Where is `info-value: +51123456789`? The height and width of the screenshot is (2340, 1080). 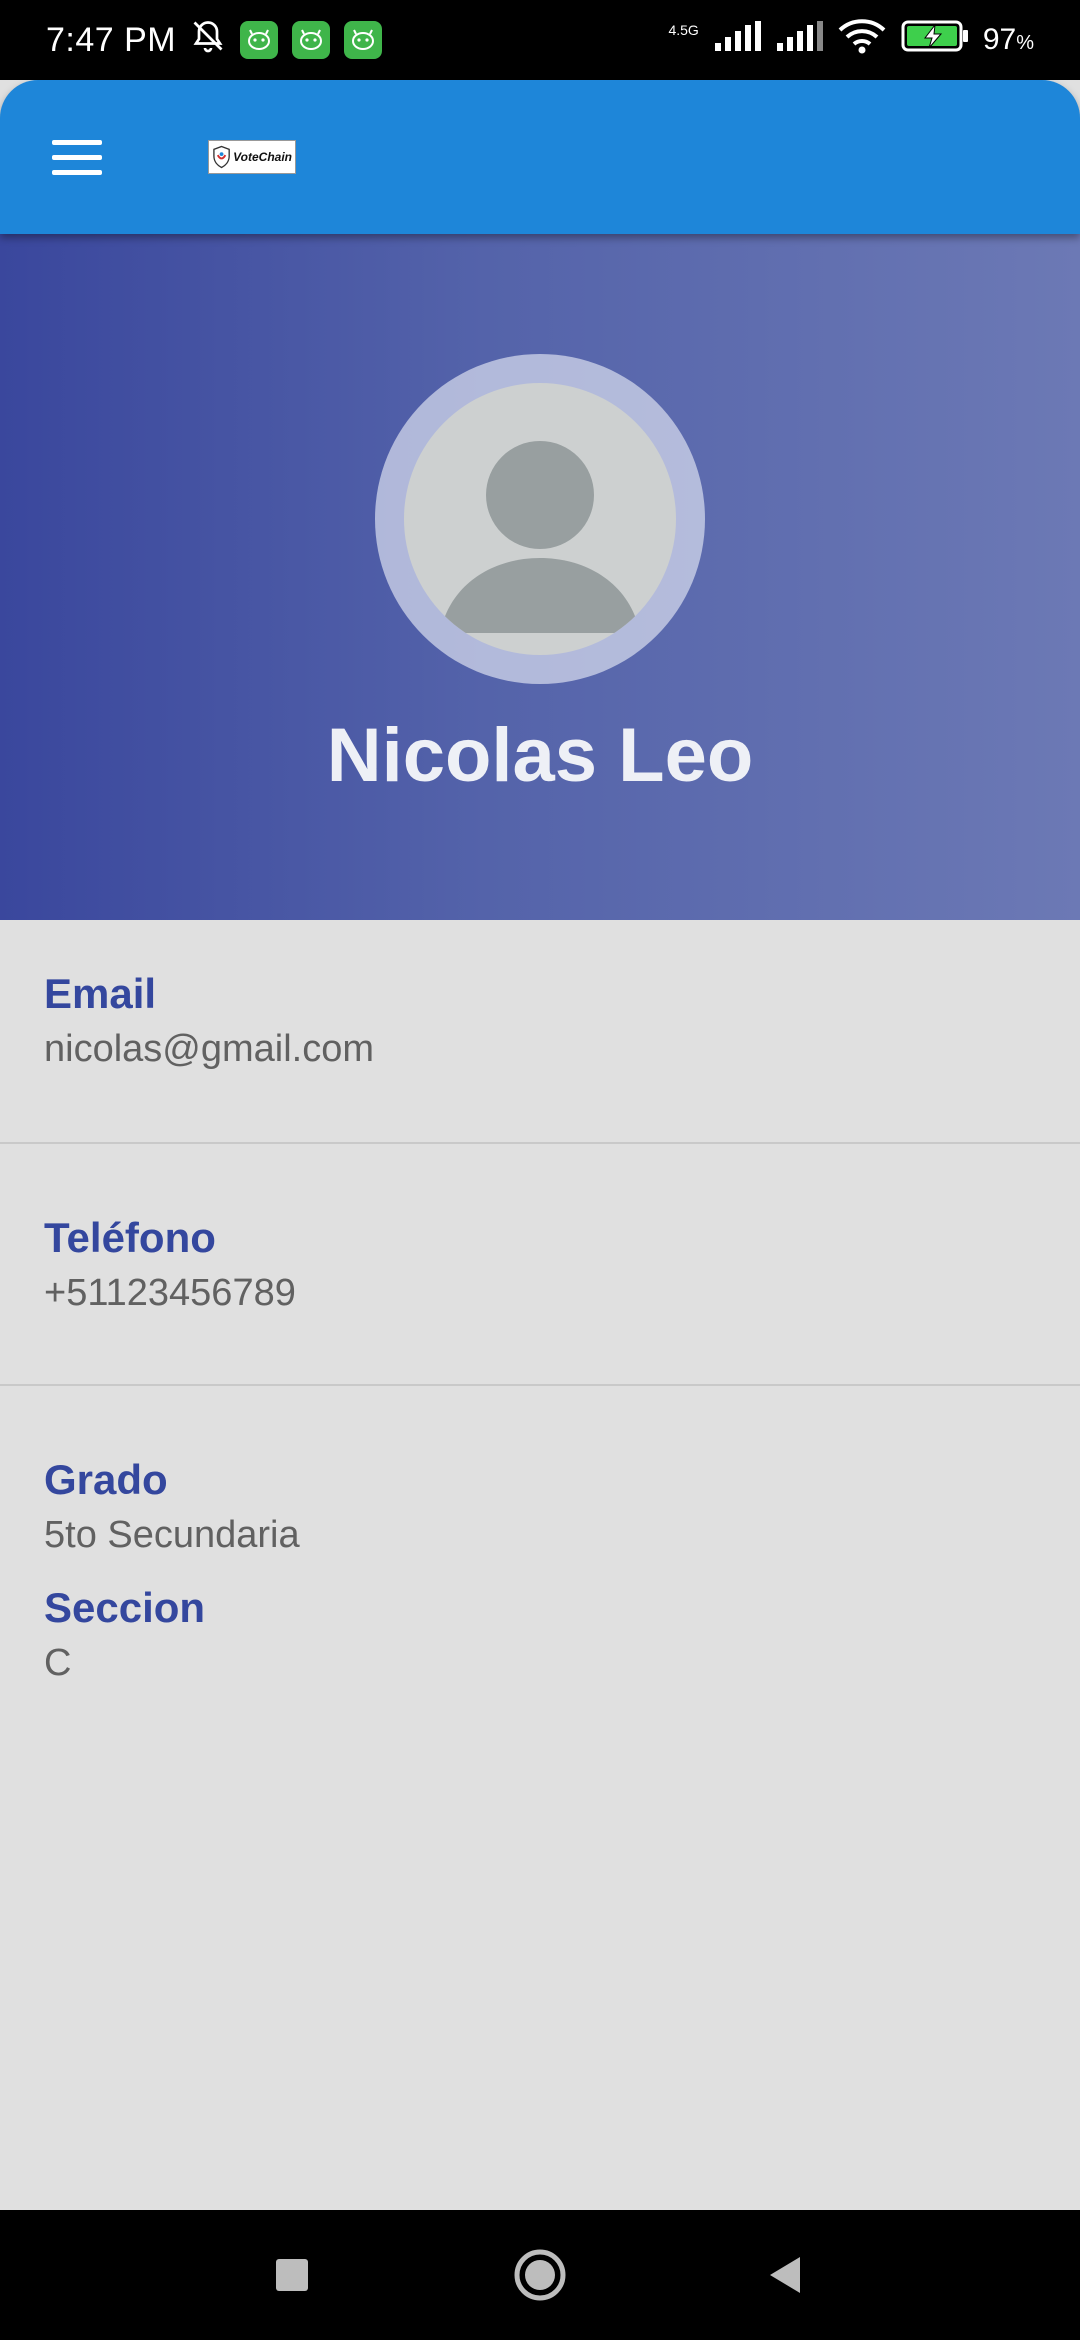
info-value: +51123456789 is located at coordinates (170, 1293).